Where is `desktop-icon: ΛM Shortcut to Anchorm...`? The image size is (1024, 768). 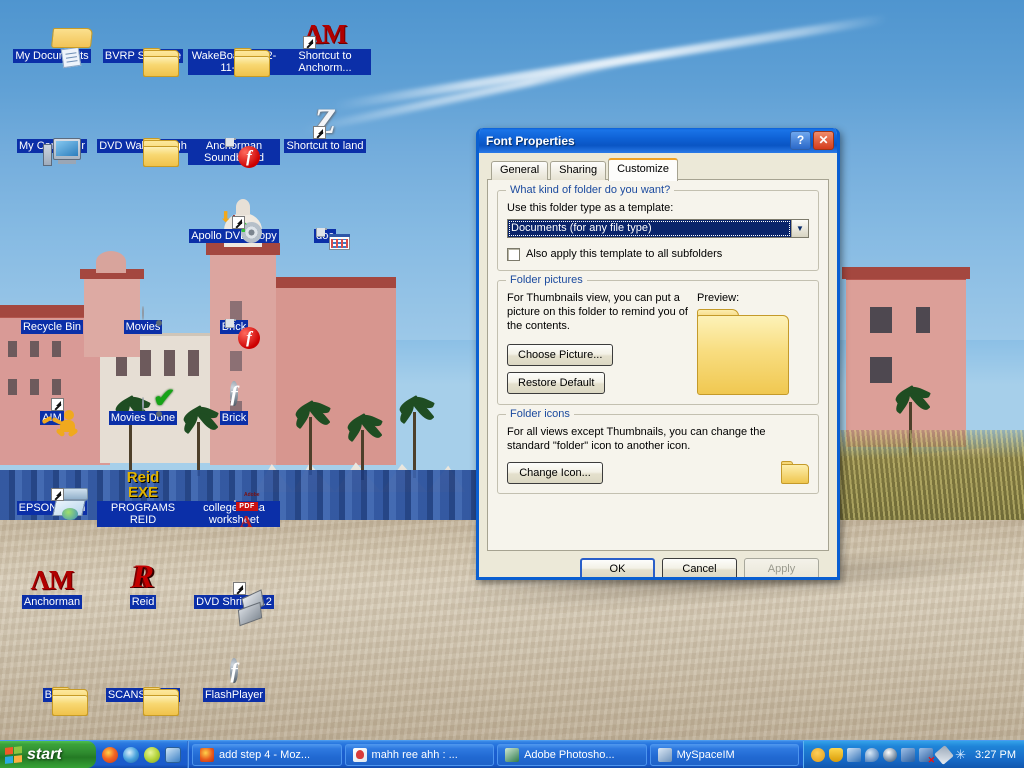 desktop-icon: ΛM Shortcut to Anchorm... is located at coordinates (325, 39).